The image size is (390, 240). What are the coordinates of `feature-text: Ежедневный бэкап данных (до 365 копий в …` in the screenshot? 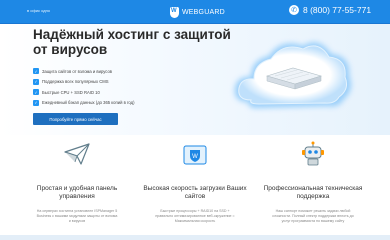 It's located at (88, 103).